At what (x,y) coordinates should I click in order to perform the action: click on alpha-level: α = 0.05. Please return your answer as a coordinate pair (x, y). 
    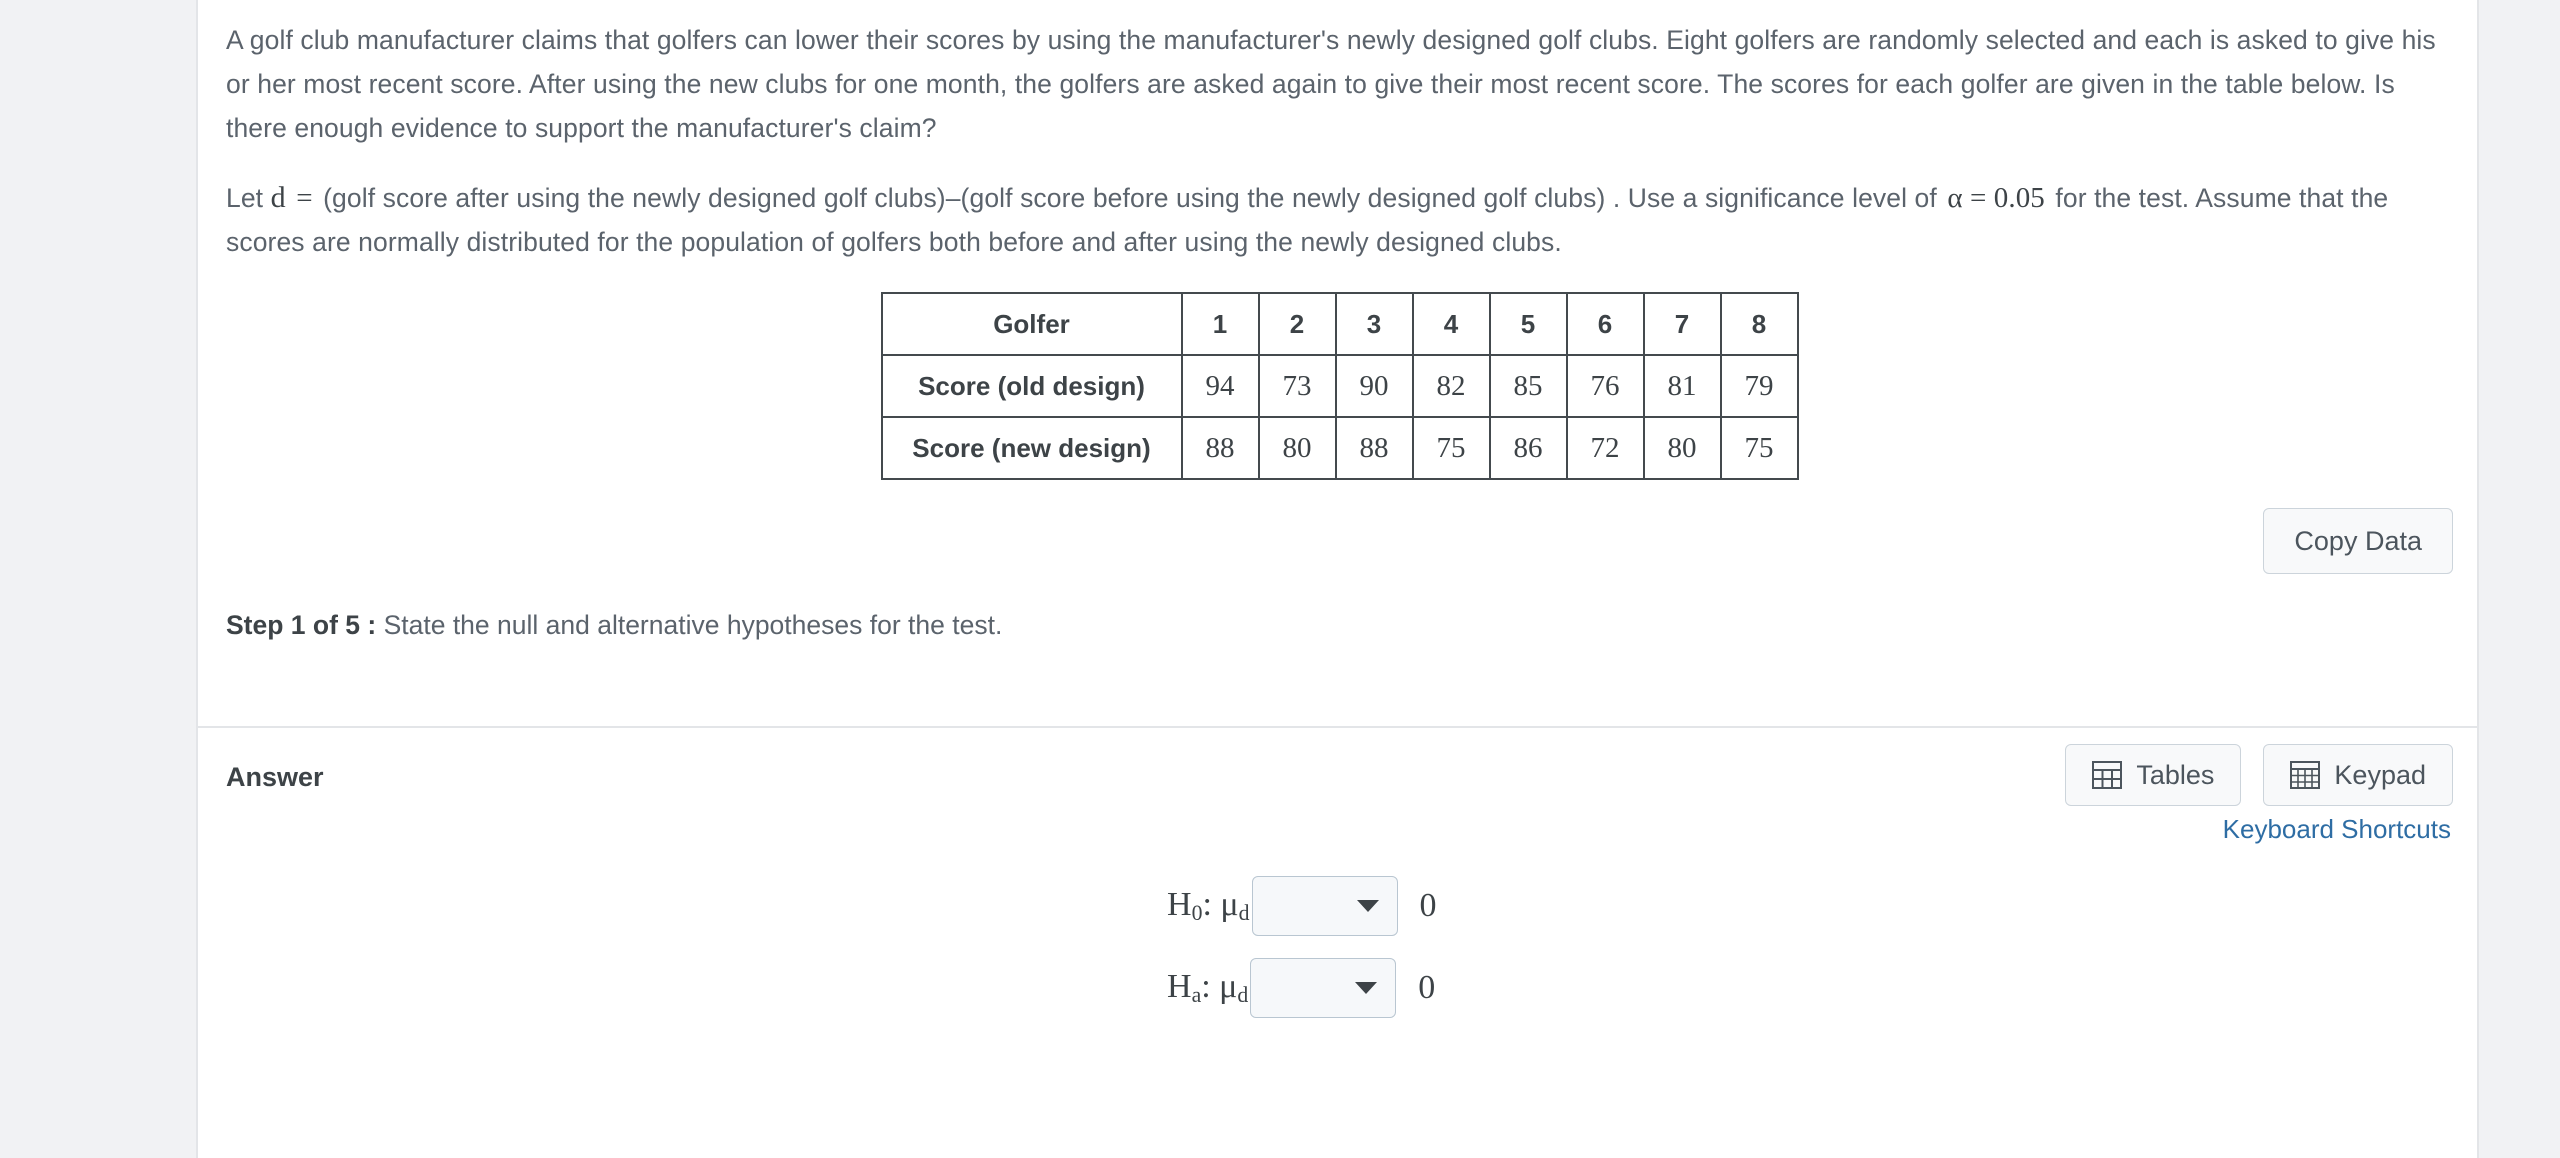
    Looking at the image, I should click on (1996, 198).